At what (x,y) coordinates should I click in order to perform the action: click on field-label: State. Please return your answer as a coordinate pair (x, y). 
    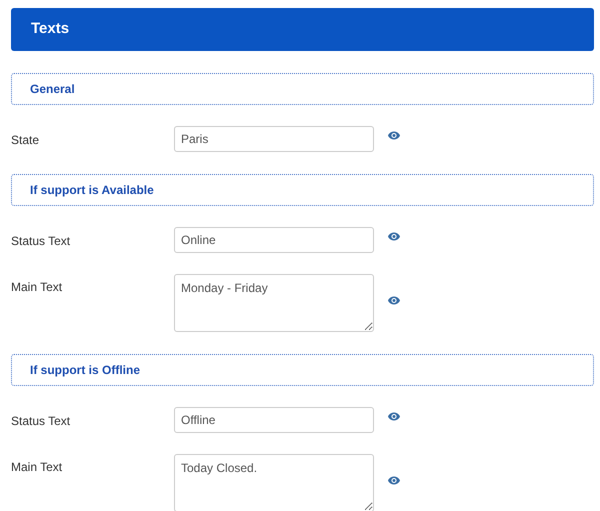
    Looking at the image, I should click on (25, 140).